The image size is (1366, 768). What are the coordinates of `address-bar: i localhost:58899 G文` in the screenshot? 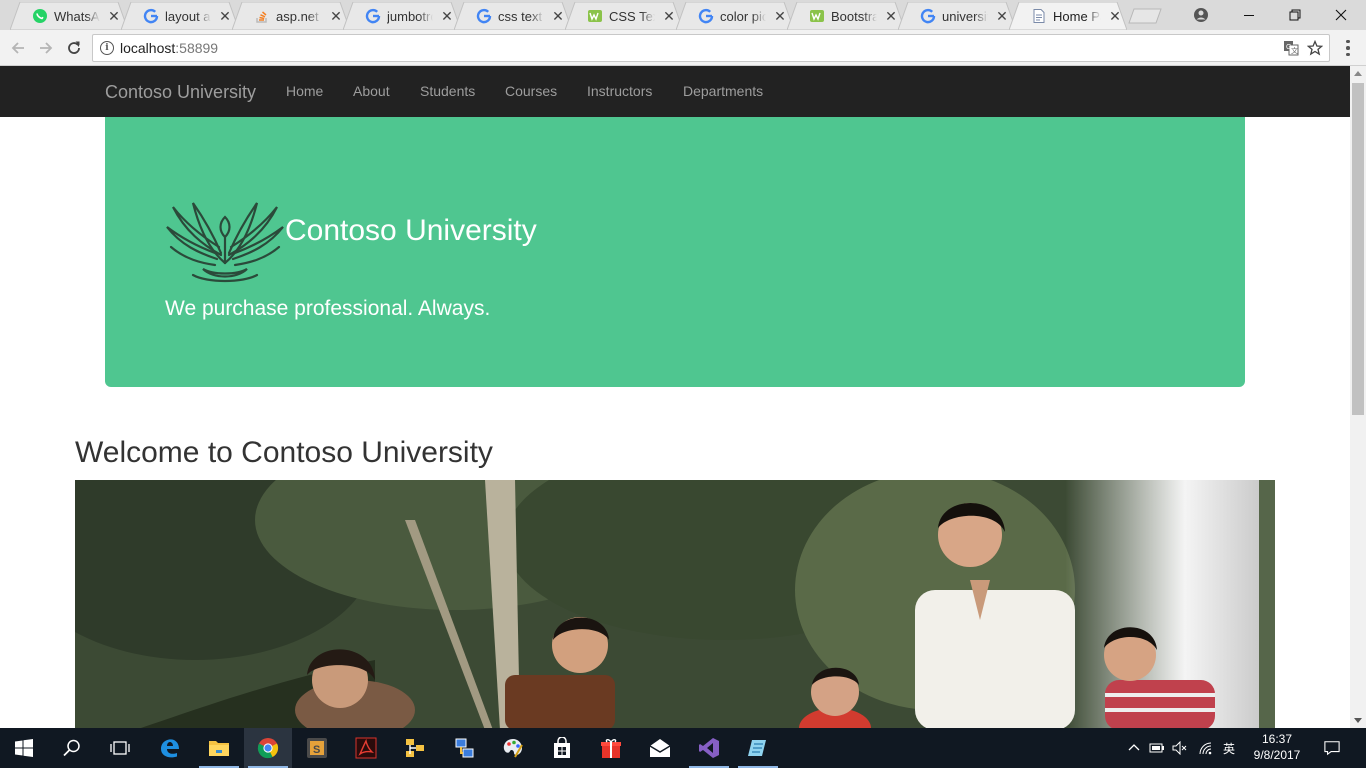 It's located at (711, 48).